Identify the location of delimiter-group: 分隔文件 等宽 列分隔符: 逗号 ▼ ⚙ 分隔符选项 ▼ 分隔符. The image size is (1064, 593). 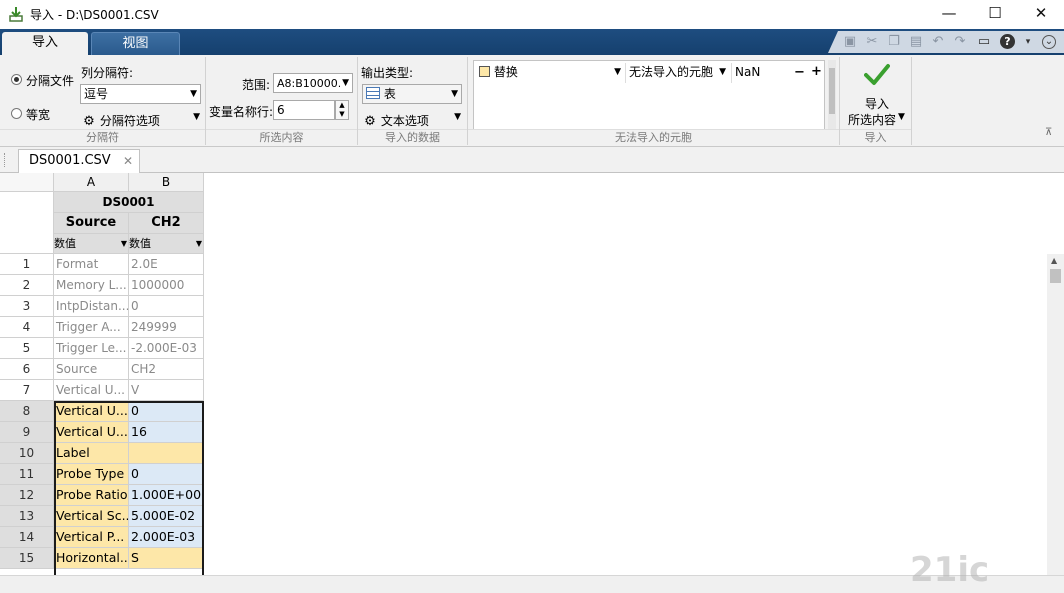
(103, 101).